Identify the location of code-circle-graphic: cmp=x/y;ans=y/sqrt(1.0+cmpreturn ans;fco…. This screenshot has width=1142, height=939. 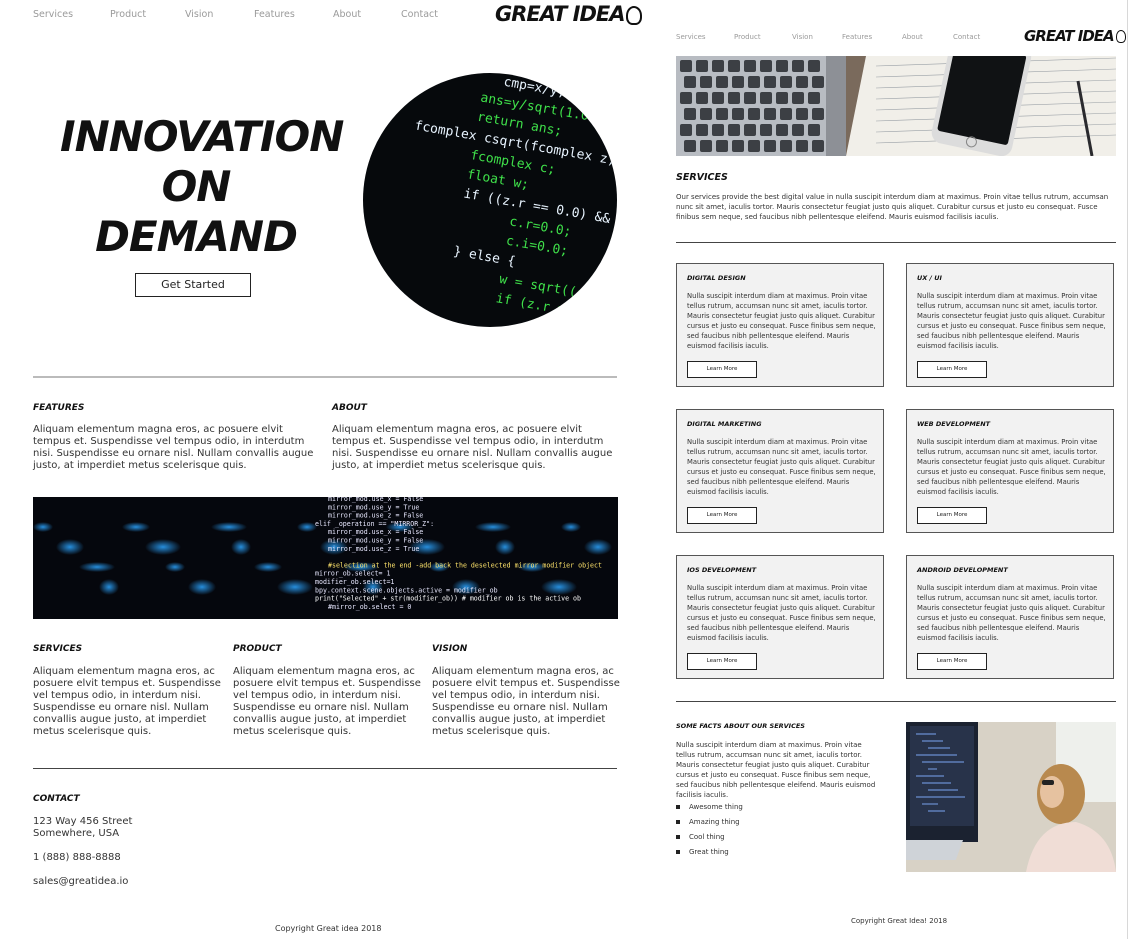
(515, 201).